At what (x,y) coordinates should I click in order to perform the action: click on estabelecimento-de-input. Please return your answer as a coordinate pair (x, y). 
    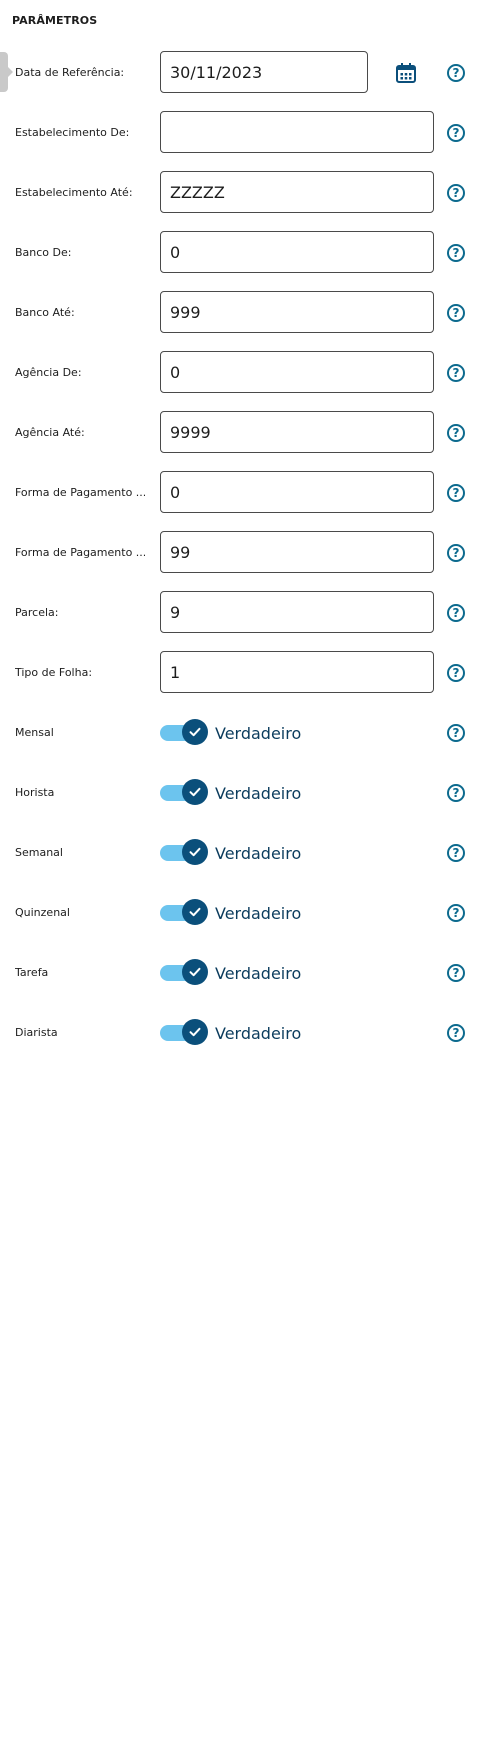
    Looking at the image, I should click on (297, 132).